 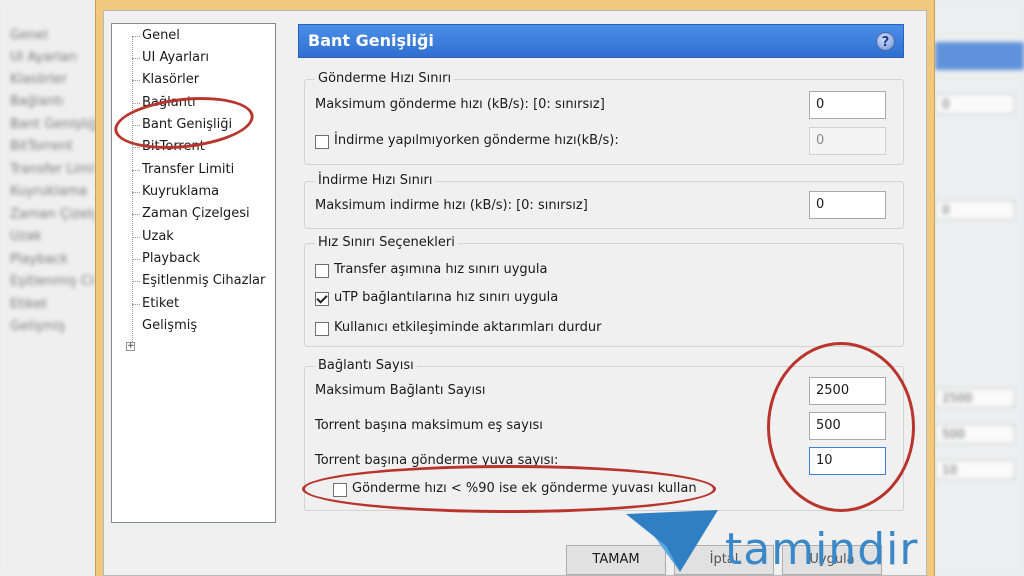 I want to click on bg-item: Eşitlenmiş Cihazlar, so click(x=52, y=281).